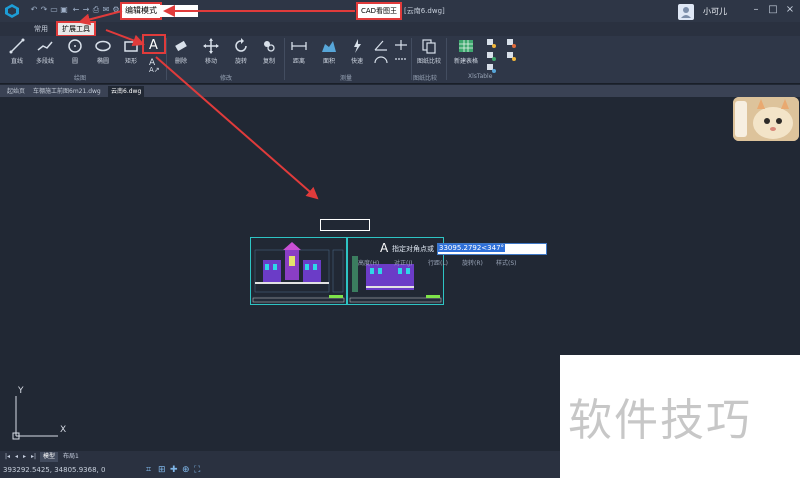 This screenshot has width=800, height=478. I want to click on fullscreen-icon: ⛶, so click(197, 470).